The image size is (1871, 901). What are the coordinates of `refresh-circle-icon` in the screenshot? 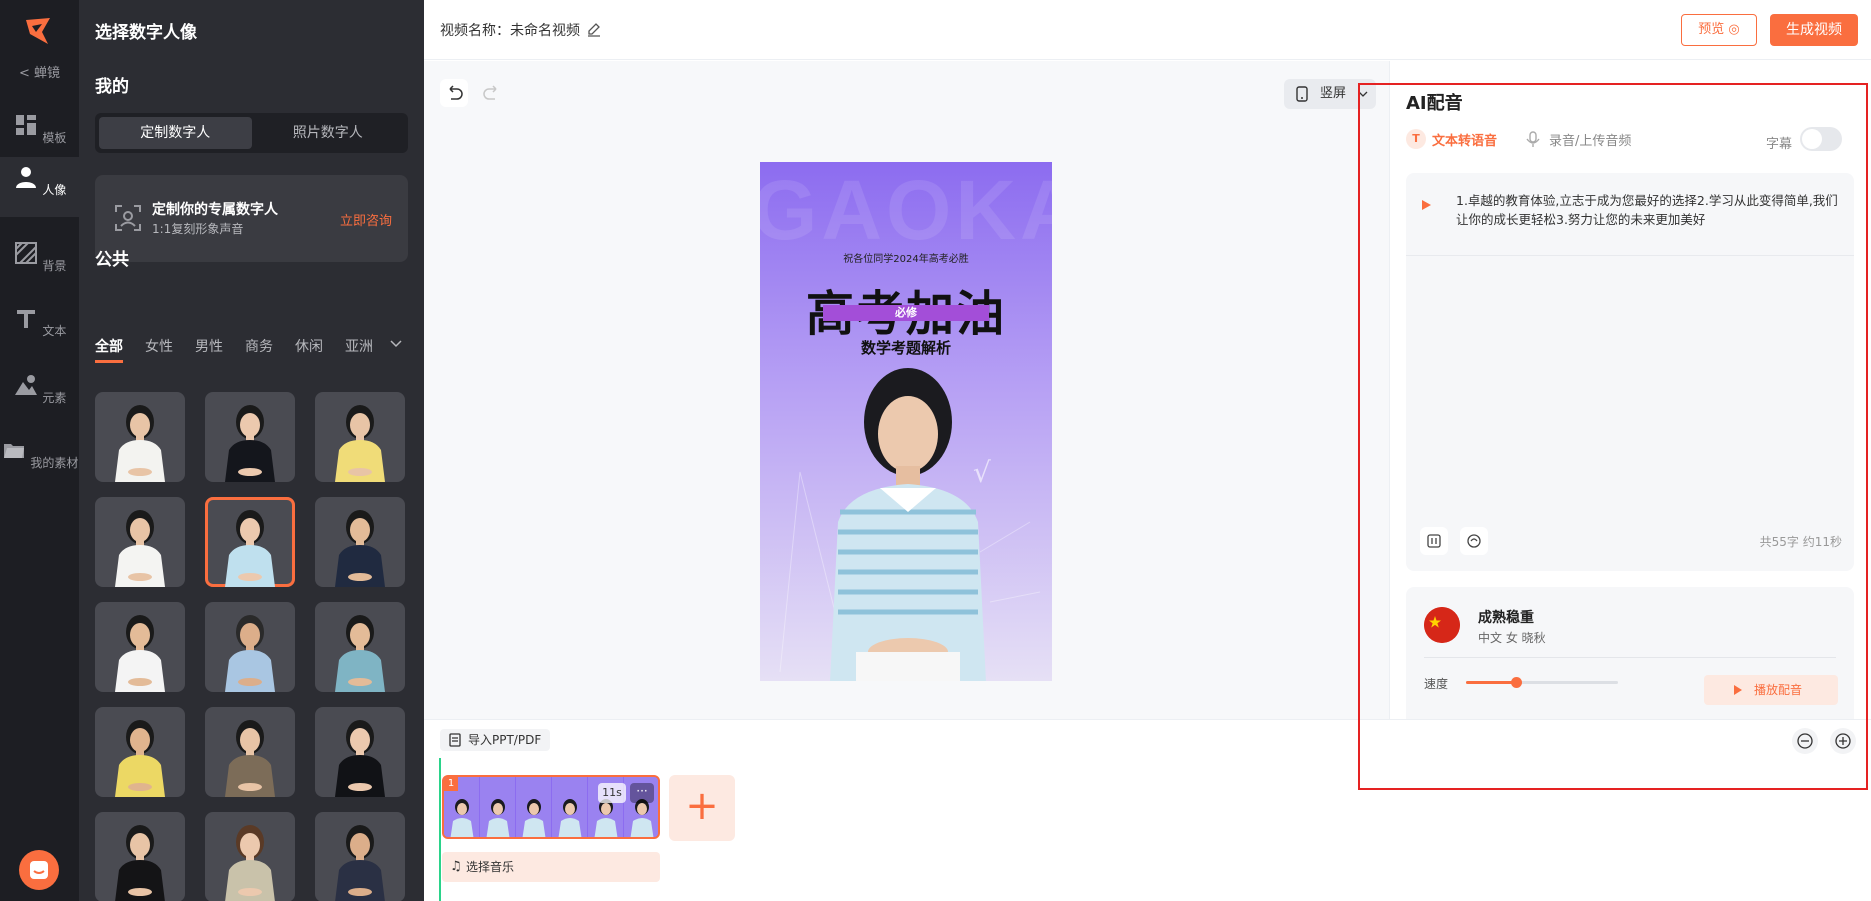 It's located at (1474, 541).